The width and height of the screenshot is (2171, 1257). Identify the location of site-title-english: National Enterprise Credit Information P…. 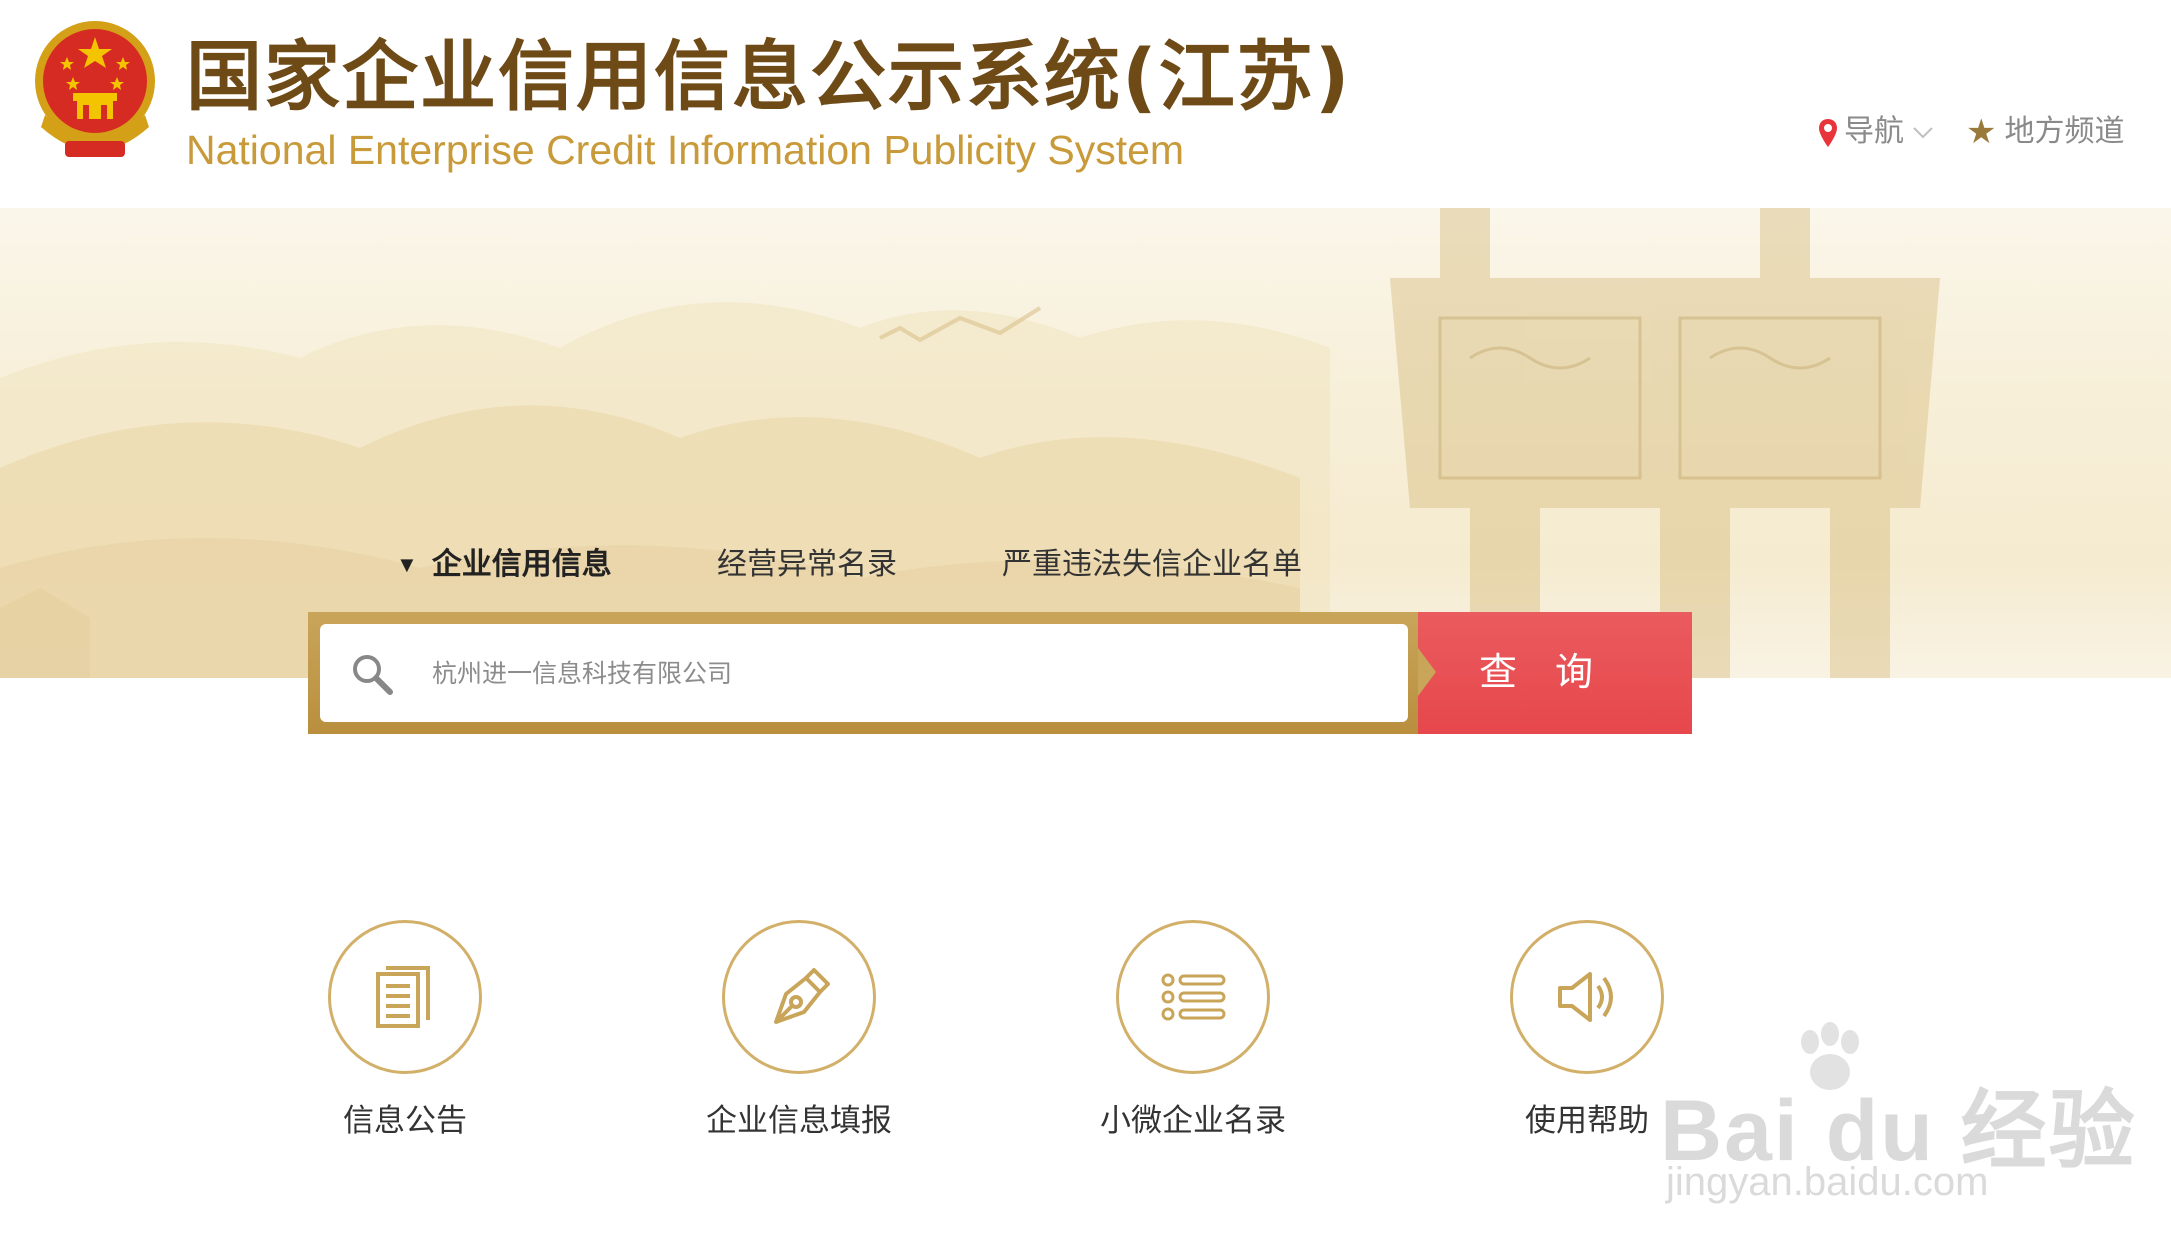
(685, 150).